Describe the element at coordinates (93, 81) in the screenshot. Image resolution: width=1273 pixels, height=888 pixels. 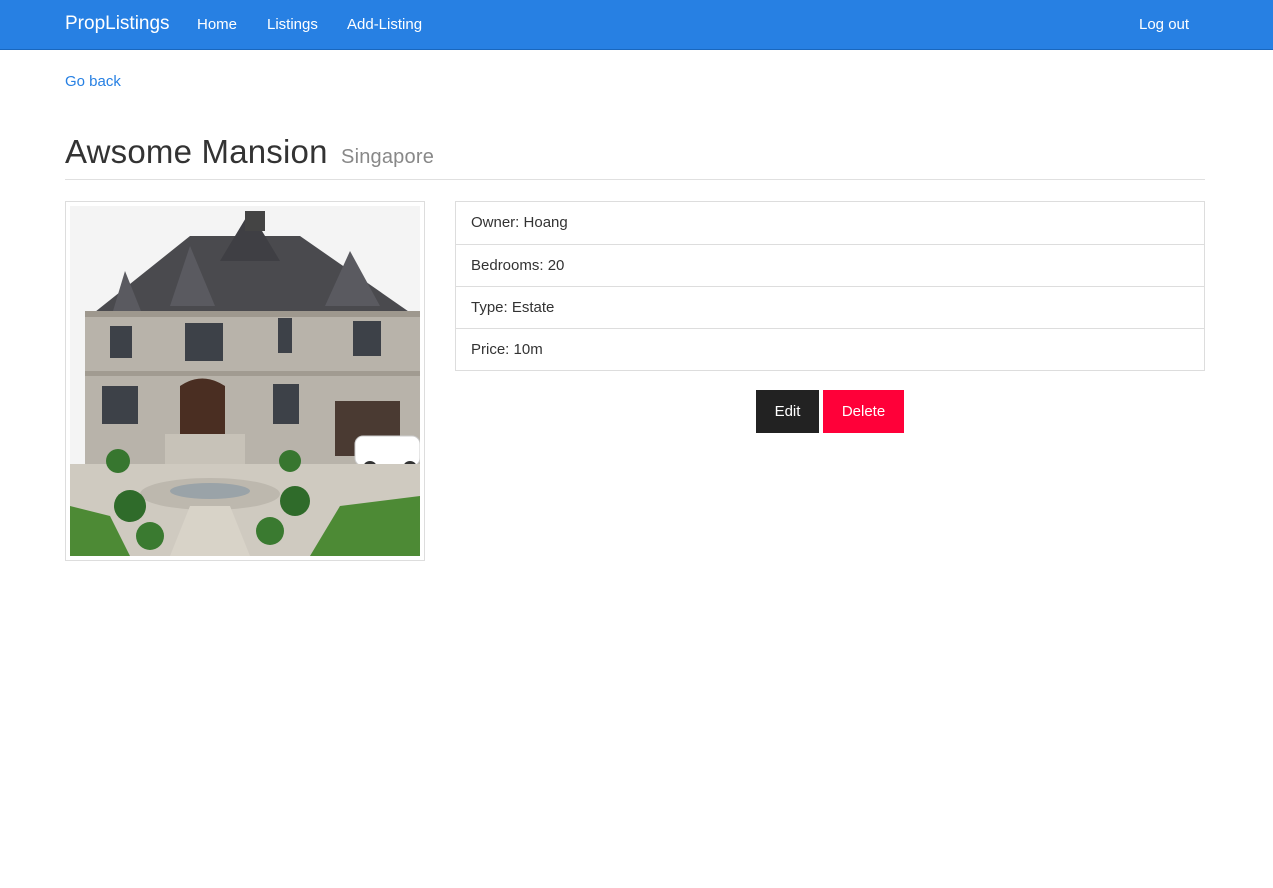
I see `go-back-link: Go back` at that location.